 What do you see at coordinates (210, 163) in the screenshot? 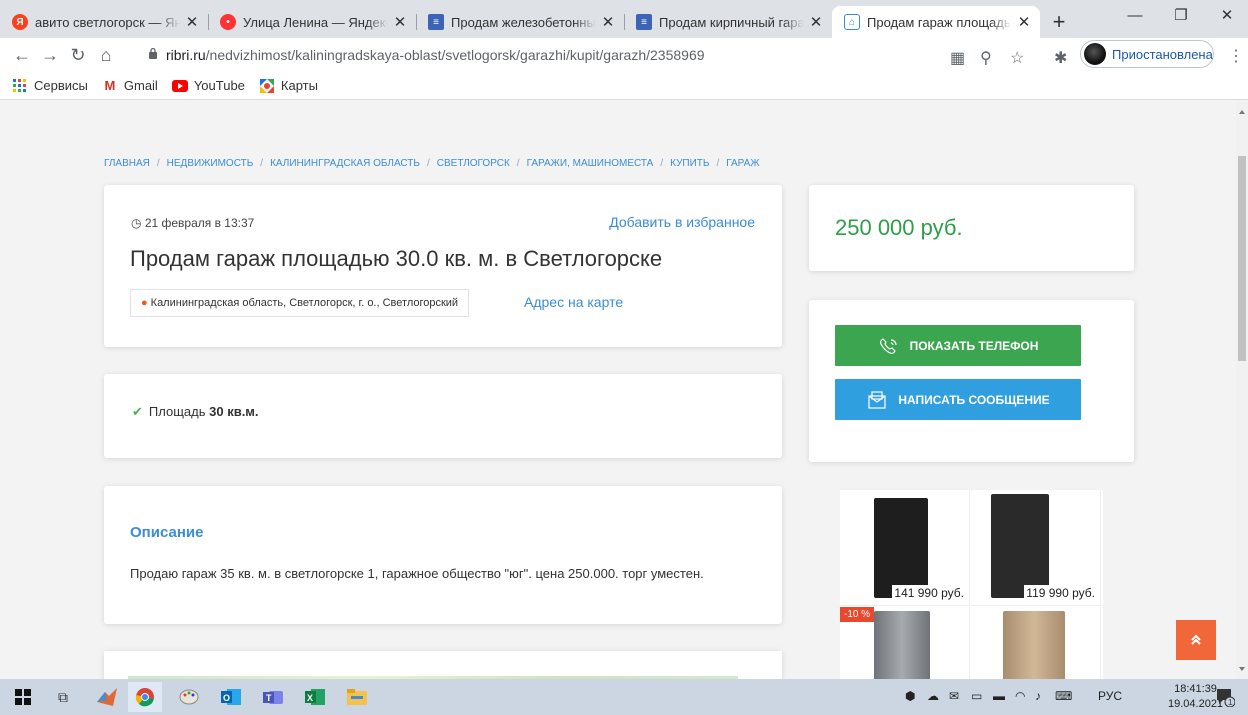
I see `breadcrumb-realty: НЕДВИЖИМОСТЬ` at bounding box center [210, 163].